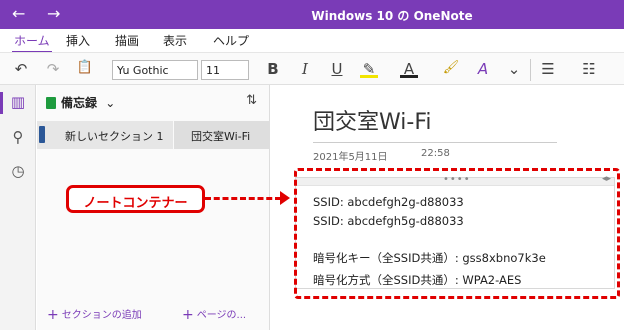  I want to click on tab-draw: 描画, so click(127, 40).